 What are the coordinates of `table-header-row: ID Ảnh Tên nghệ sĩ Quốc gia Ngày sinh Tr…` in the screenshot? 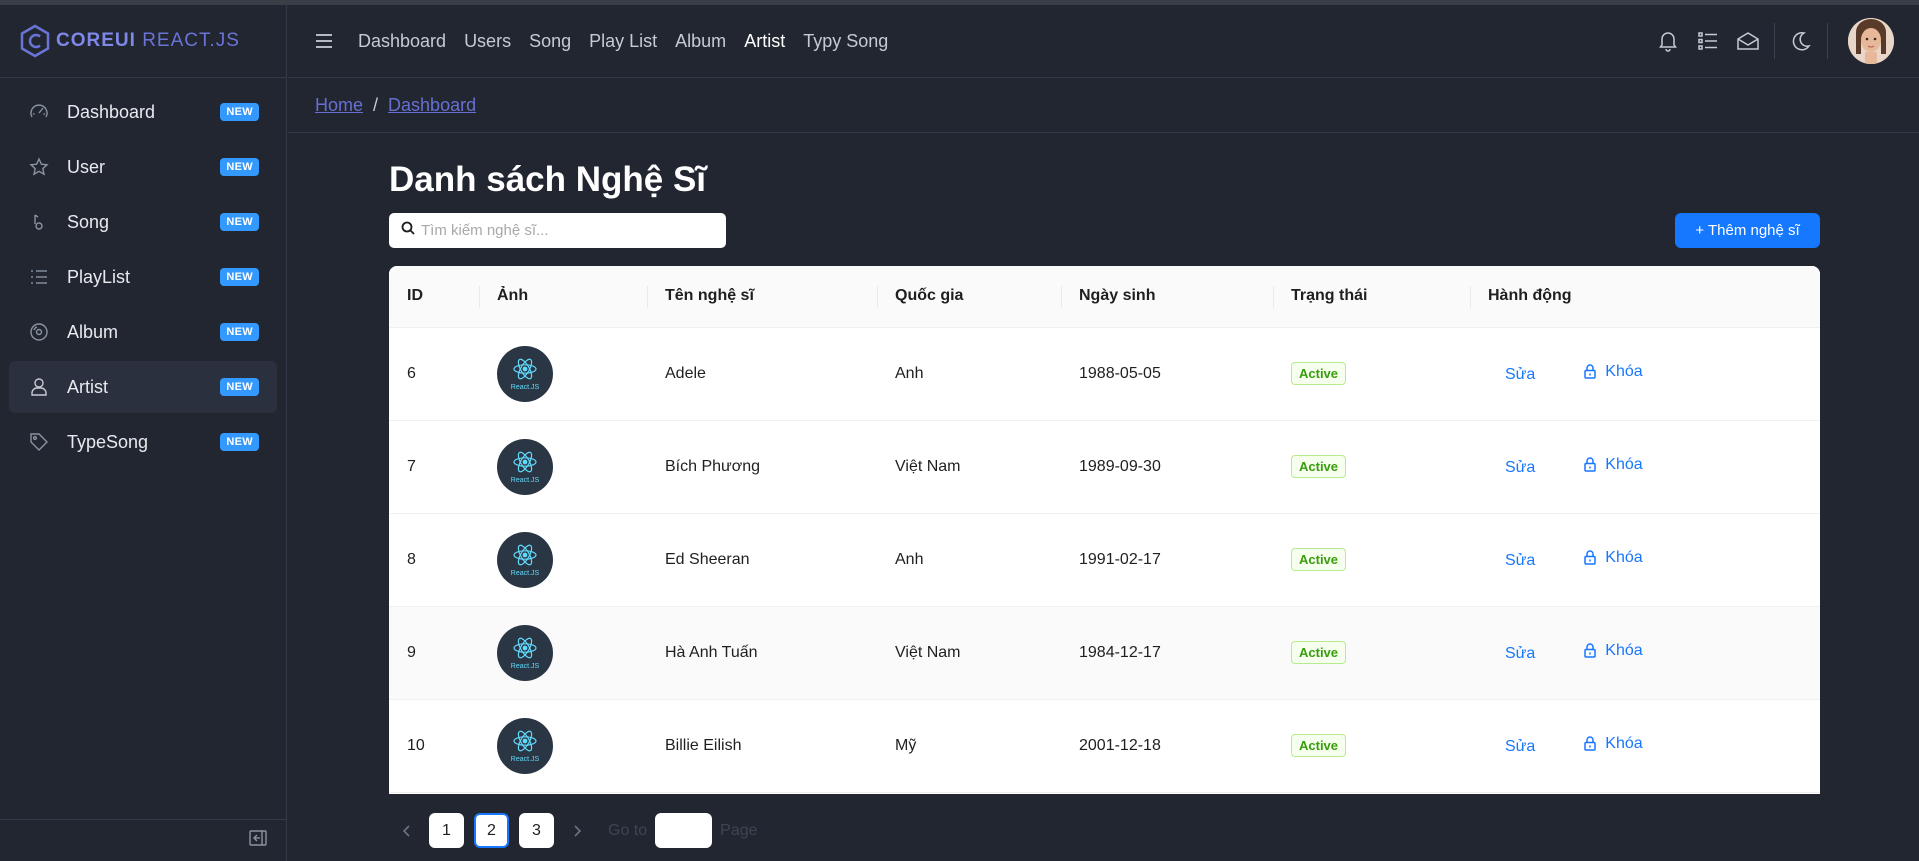 It's located at (1104, 297).